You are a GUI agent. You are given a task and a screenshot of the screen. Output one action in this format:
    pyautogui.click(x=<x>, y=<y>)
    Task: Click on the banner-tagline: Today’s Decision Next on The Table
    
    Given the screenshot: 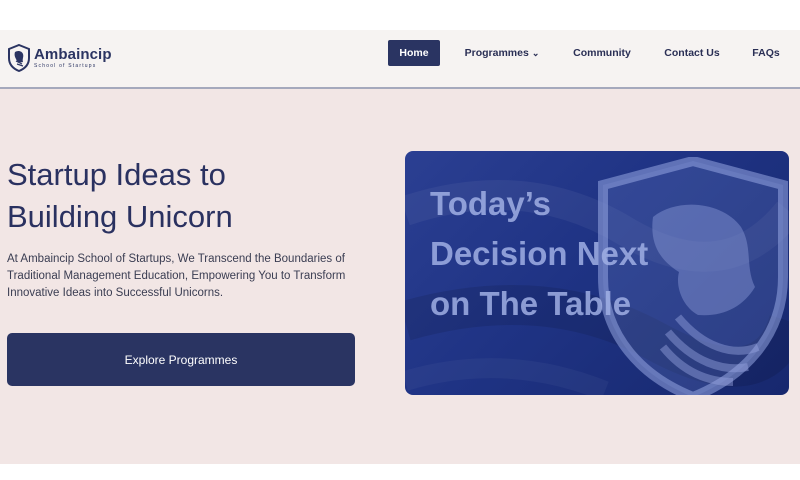 What is the action you would take?
    pyautogui.click(x=539, y=253)
    